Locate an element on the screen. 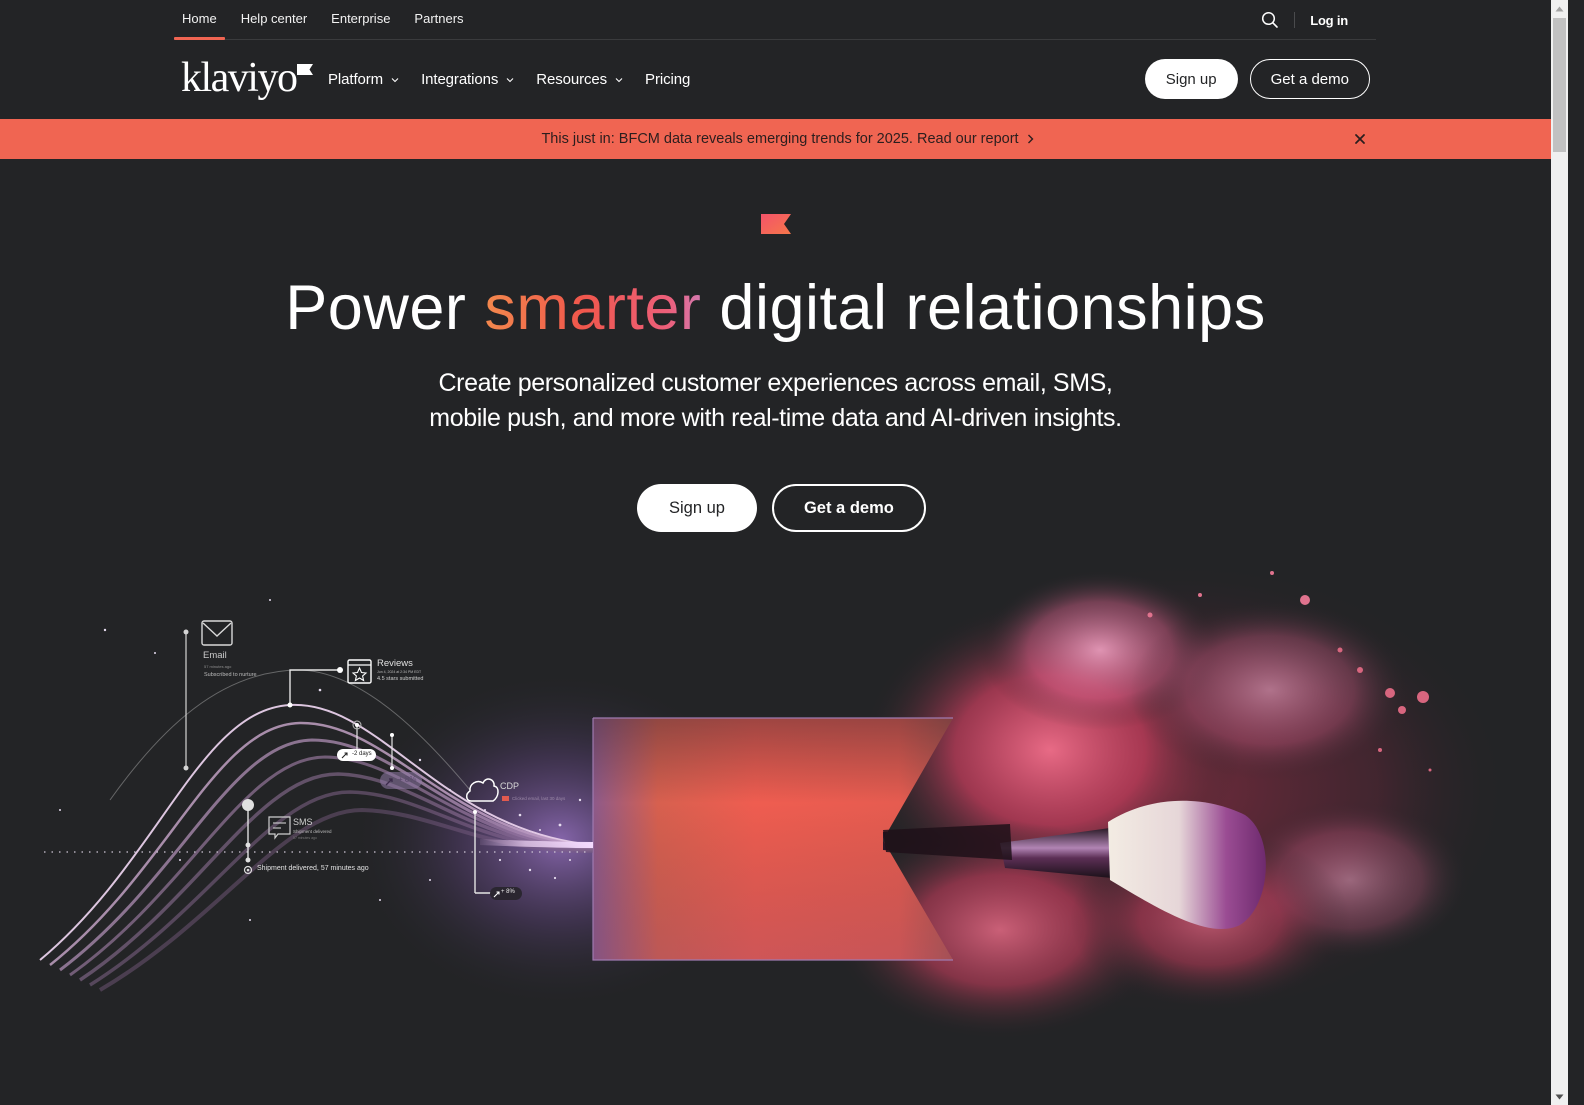 The image size is (1584, 1105). primary-nav: Platform Integrations Resources Pricing is located at coordinates (520, 79).